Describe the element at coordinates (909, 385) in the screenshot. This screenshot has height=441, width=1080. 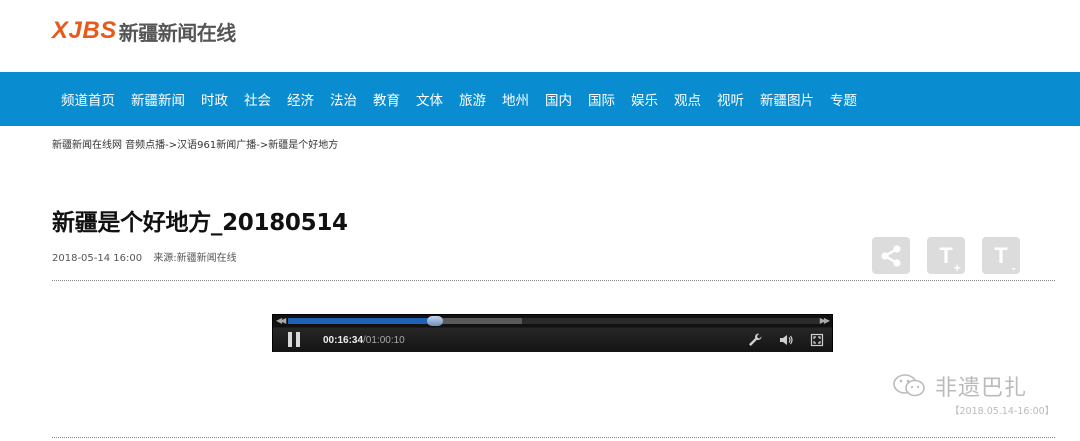
I see `wechat-icon` at that location.